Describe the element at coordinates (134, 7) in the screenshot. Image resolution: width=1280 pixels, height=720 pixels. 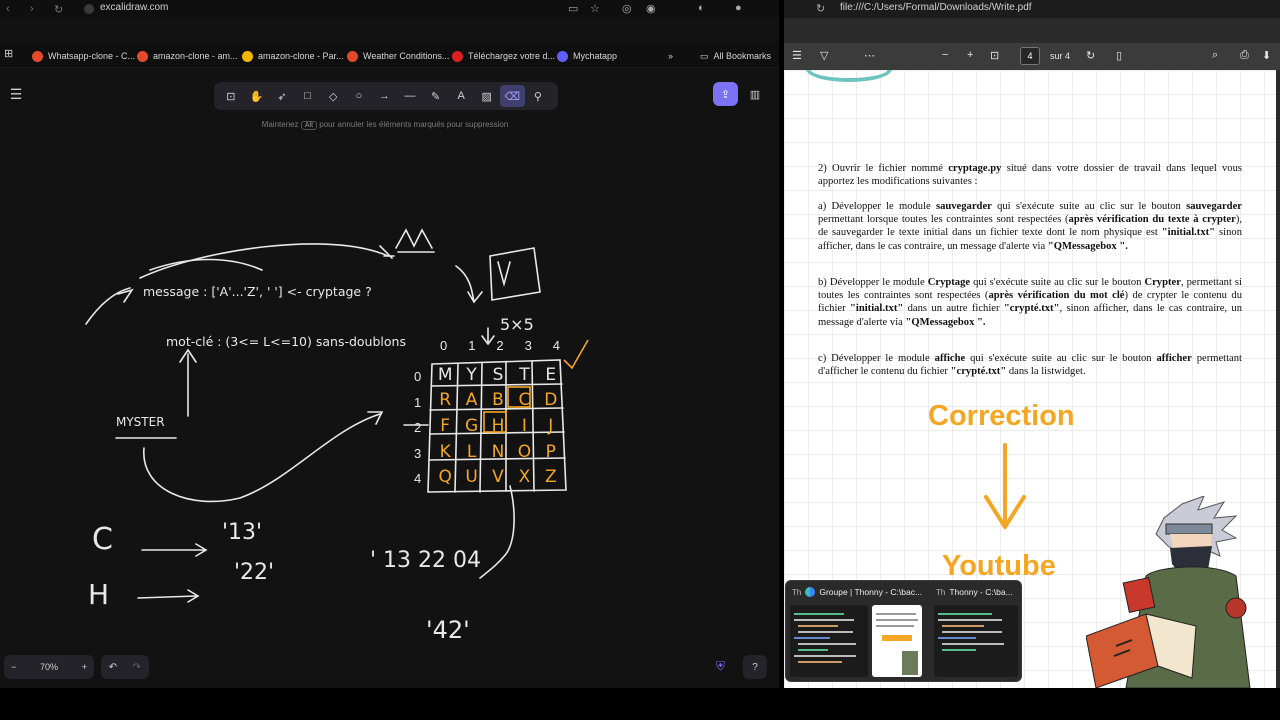
I see `url-text: excalidraw.com` at that location.